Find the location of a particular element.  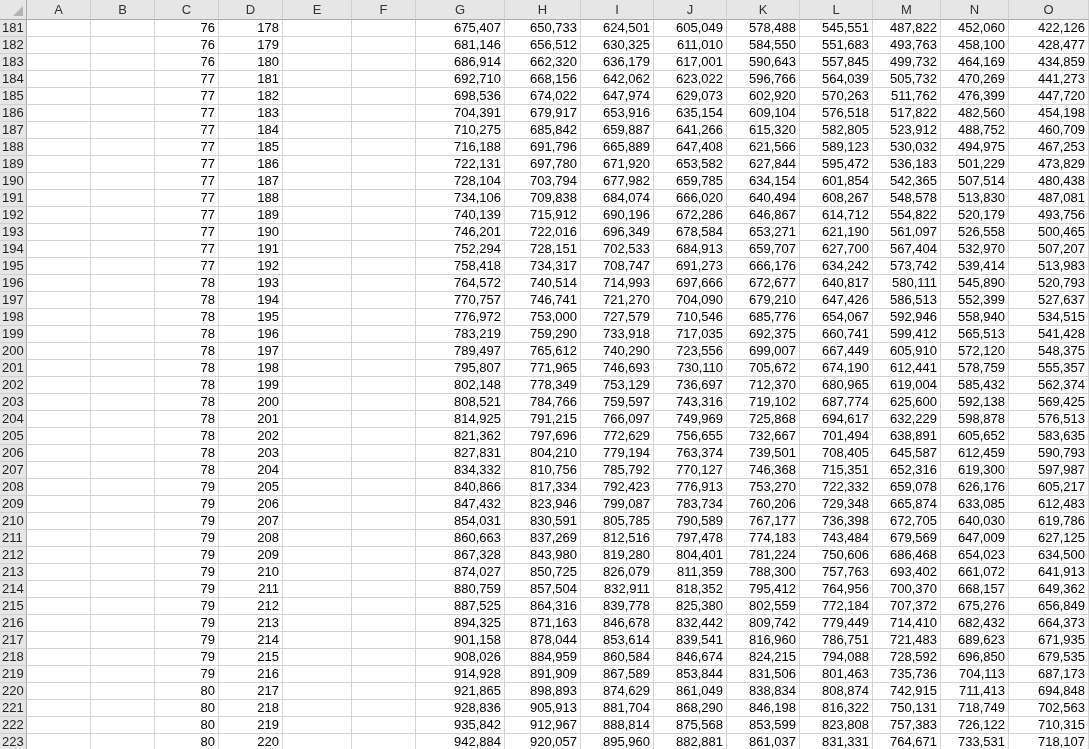

row-header: 203 is located at coordinates (13, 402).